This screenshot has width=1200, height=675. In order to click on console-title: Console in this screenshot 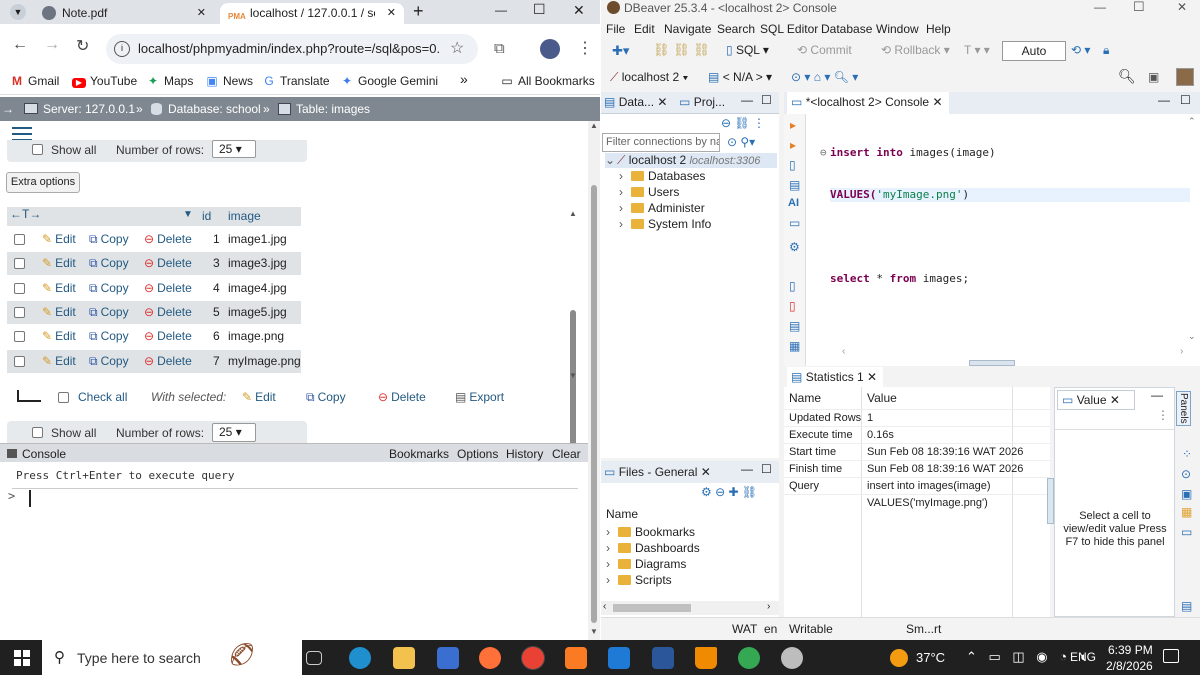, I will do `click(44, 454)`.